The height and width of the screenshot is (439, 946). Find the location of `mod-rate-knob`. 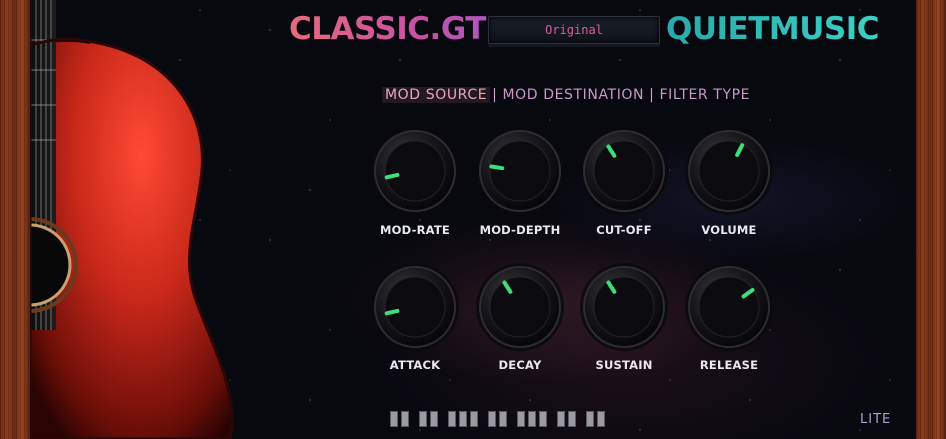

mod-rate-knob is located at coordinates (415, 171).